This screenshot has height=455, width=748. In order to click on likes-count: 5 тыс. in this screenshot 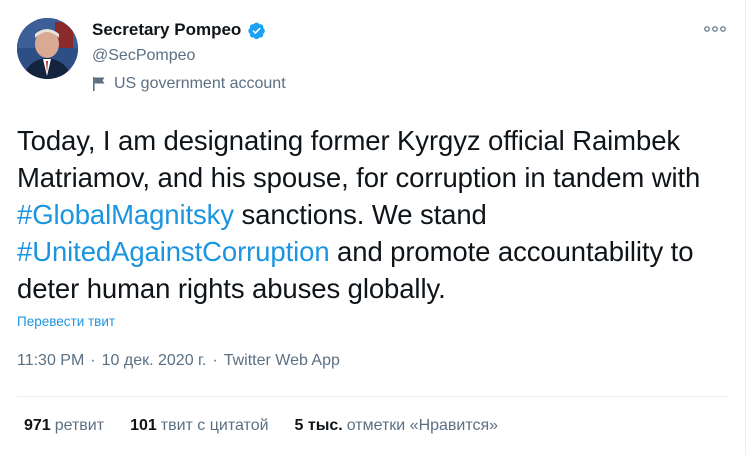, I will do `click(318, 425)`.